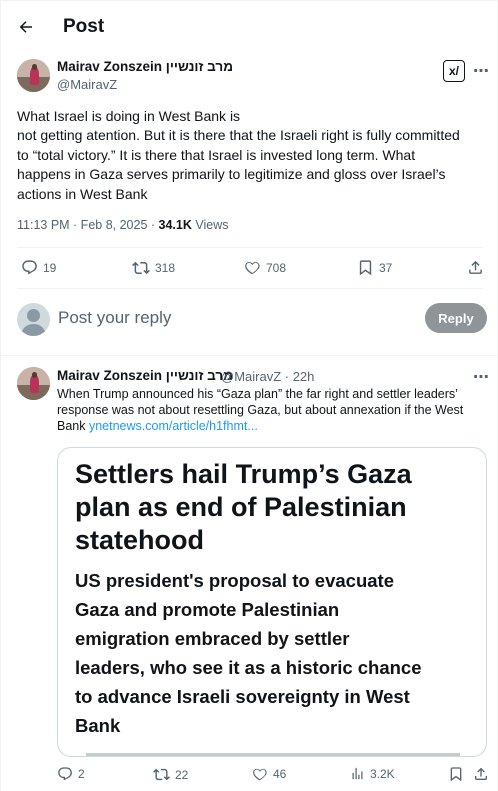 This screenshot has height=791, width=498. Describe the element at coordinates (273, 754) in the screenshot. I see `card-divider` at that location.